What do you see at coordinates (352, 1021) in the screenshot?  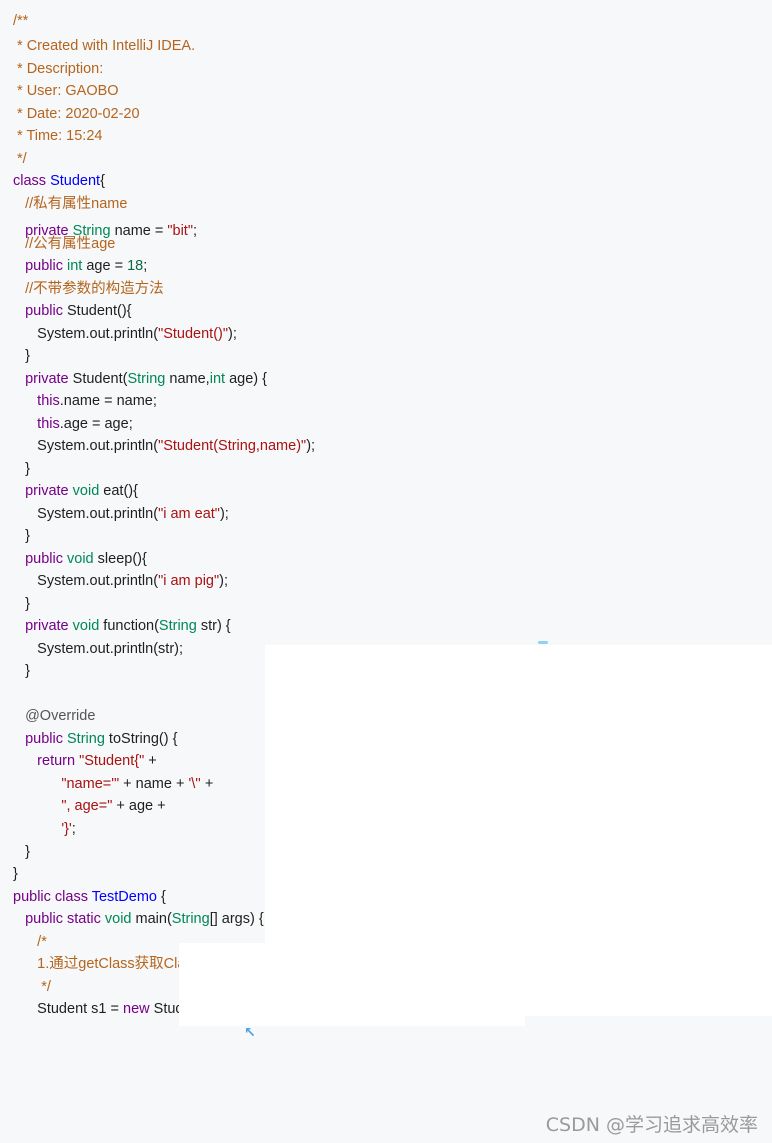 I see `white-overlay-strip` at bounding box center [352, 1021].